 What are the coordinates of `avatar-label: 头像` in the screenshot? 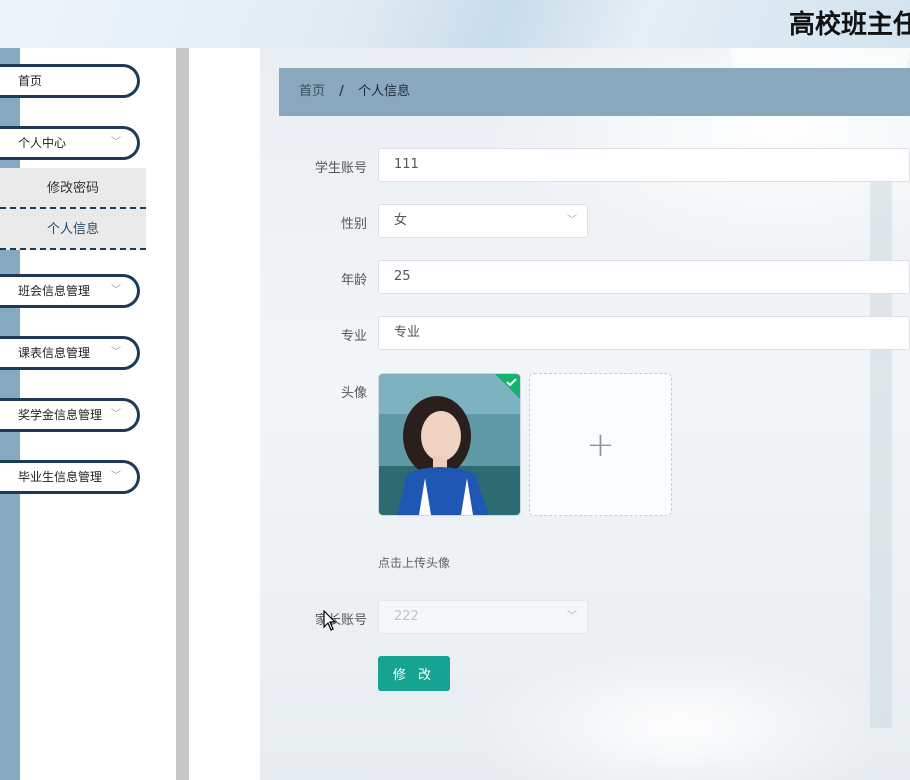 It's located at (353, 393).